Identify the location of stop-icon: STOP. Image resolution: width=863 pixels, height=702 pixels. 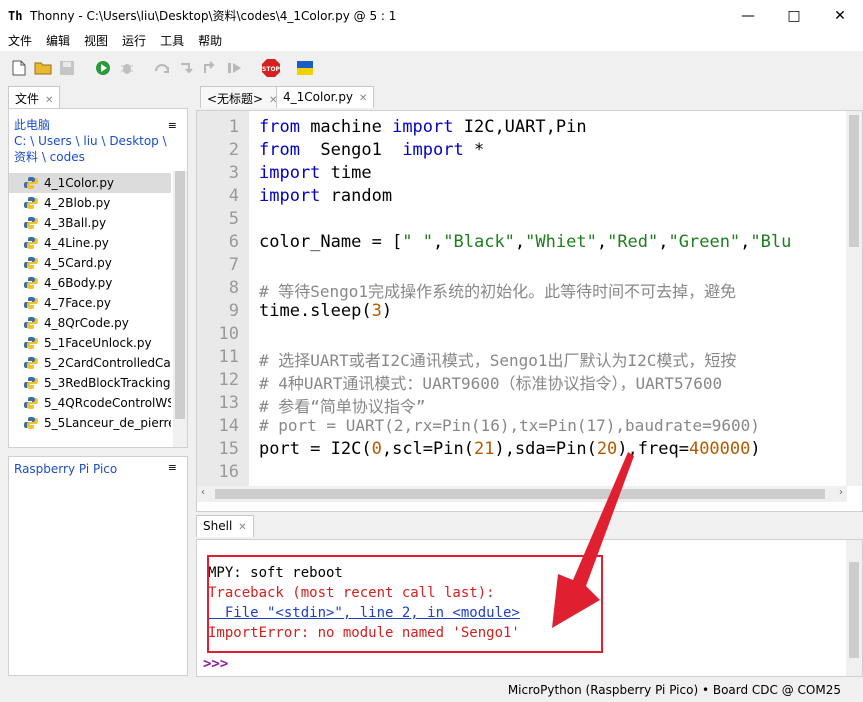
(271, 67).